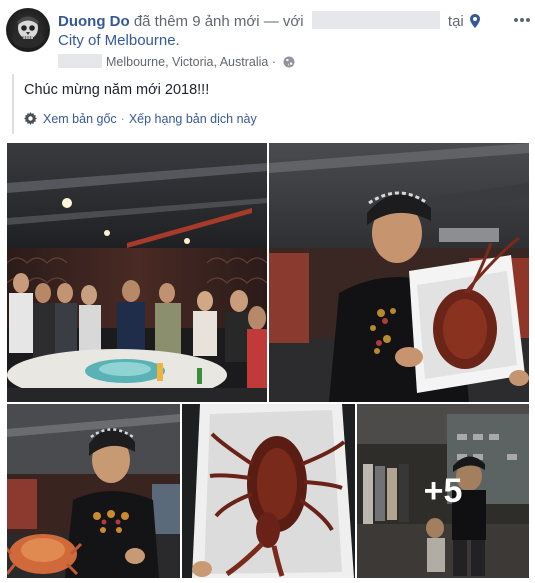 The height and width of the screenshot is (583, 535). What do you see at coordinates (474, 24) in the screenshot?
I see `location-pin-icon` at bounding box center [474, 24].